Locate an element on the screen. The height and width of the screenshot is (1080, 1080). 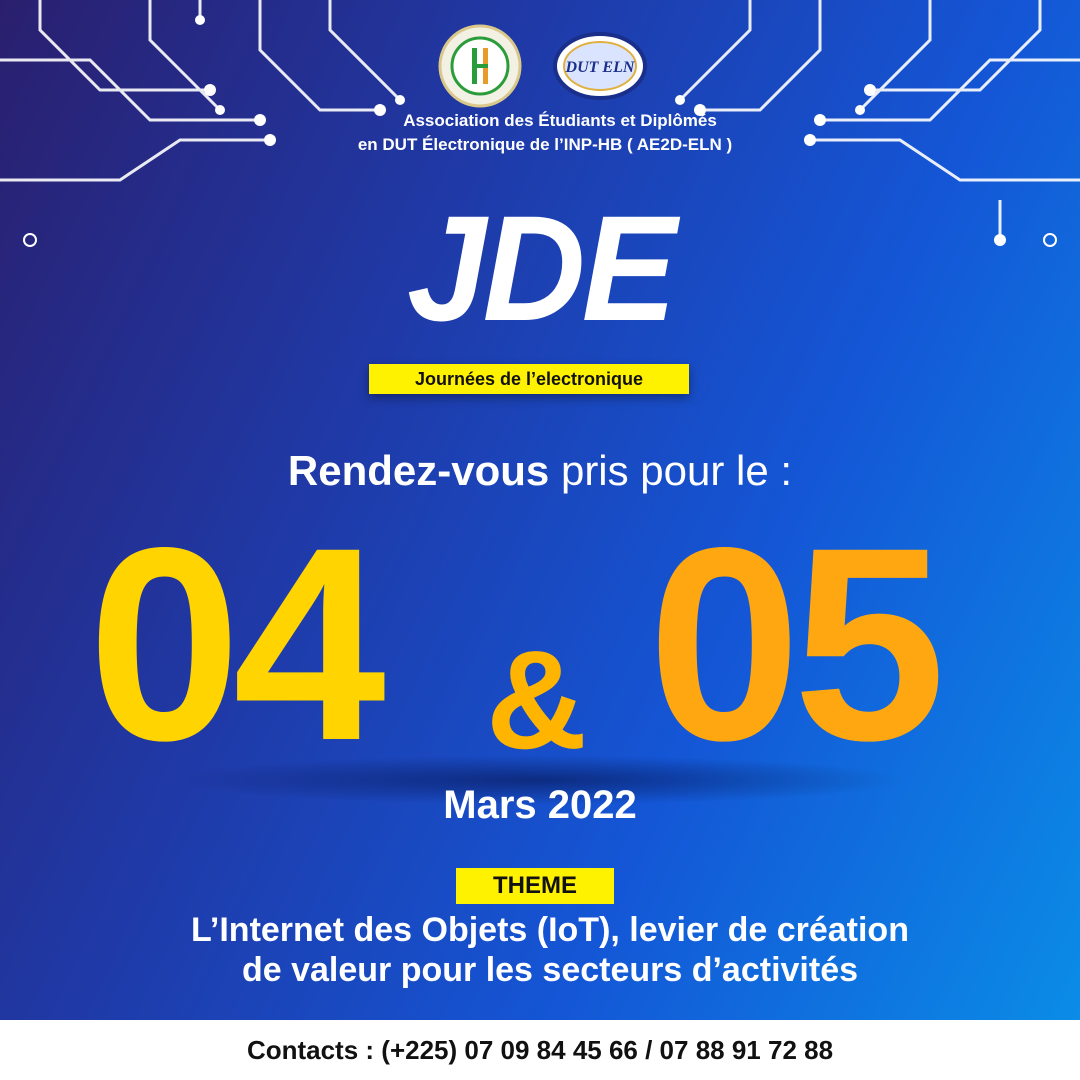
logo-bar: DUT ELN is located at coordinates (540, 61).